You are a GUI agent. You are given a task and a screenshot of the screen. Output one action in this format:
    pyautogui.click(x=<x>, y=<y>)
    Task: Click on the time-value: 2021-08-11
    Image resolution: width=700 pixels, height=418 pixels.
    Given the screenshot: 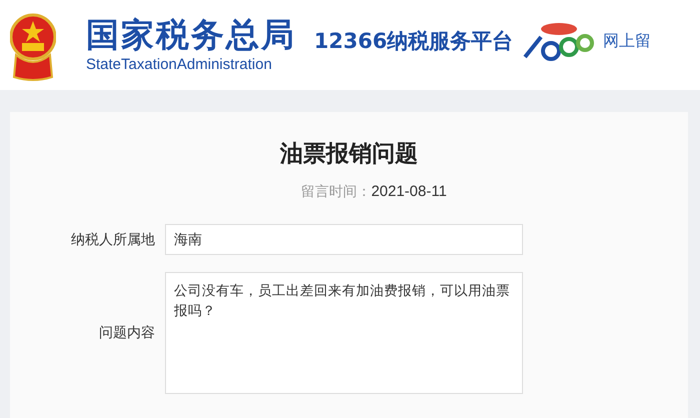 What is the action you would take?
    pyautogui.click(x=409, y=192)
    